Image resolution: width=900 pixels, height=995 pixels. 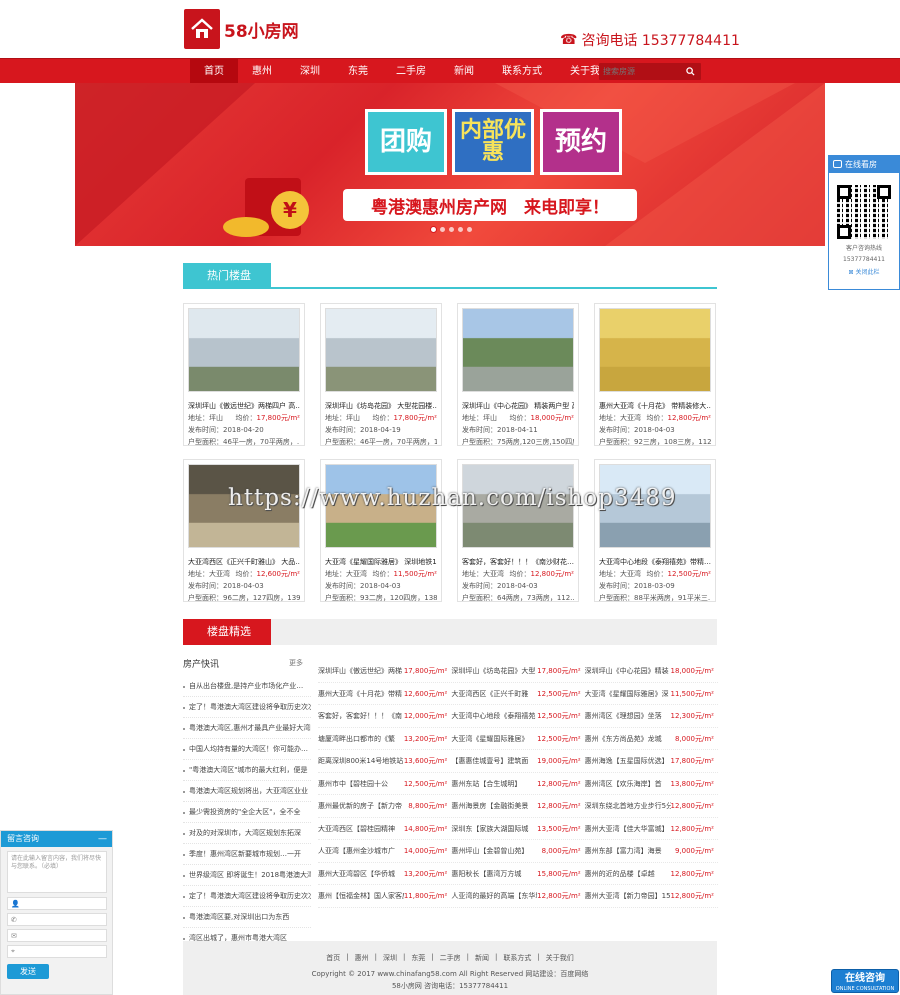 What do you see at coordinates (247, 917) in the screenshot?
I see `news-item: 粤港澳湾区要,对深圳出口为东西` at bounding box center [247, 917].